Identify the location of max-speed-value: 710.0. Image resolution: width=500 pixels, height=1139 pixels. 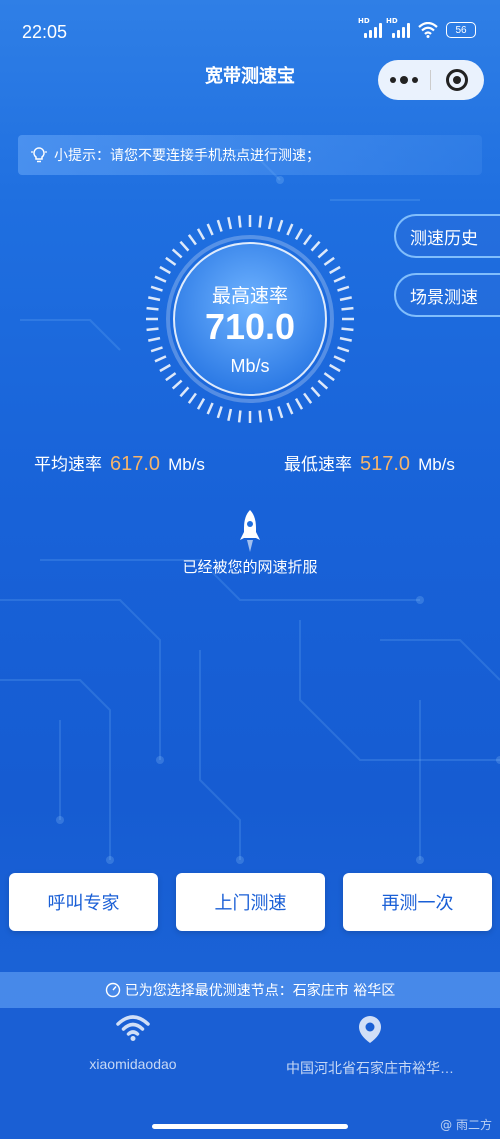
(250, 326).